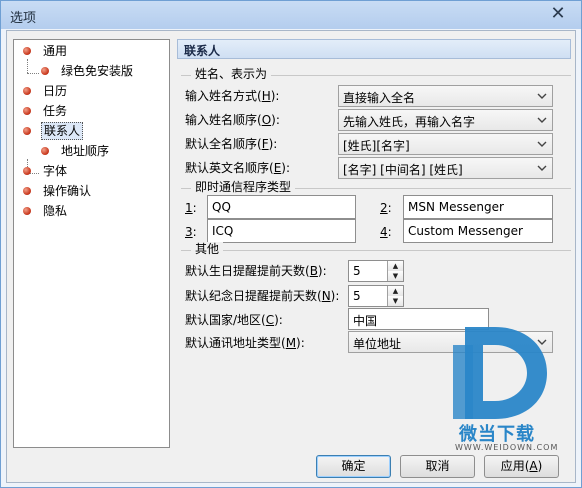 The image size is (582, 488). What do you see at coordinates (281, 231) in the screenshot?
I see `im-slot-3-field: ICQ` at bounding box center [281, 231].